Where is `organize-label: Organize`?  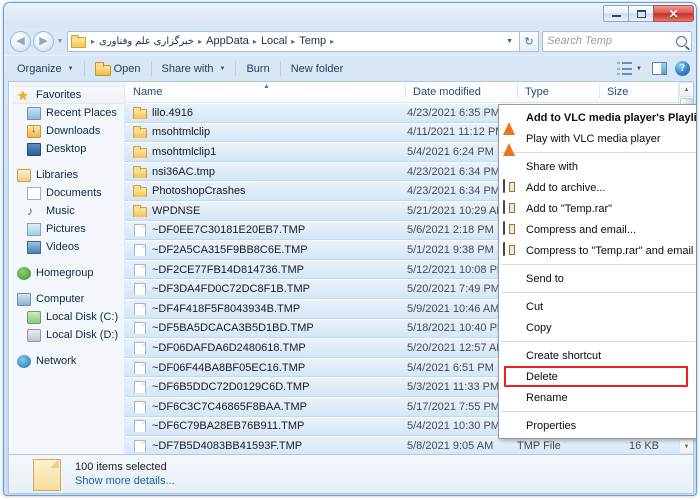 organize-label: Organize is located at coordinates (39, 68).